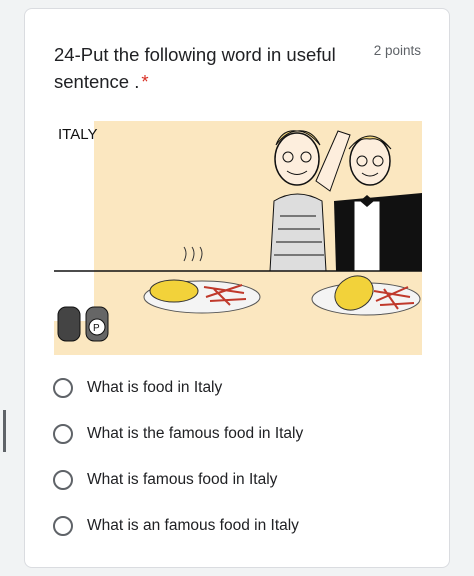 This screenshot has height=576, width=474. I want to click on option-2: What is the famous food in Italy, so click(242, 434).